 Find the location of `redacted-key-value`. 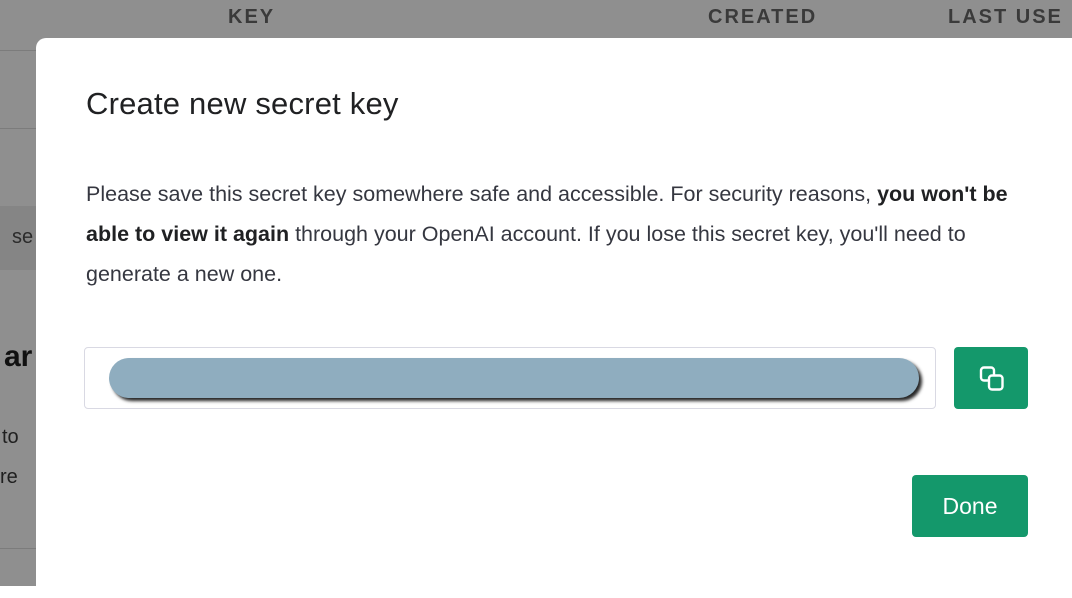

redacted-key-value is located at coordinates (514, 378).